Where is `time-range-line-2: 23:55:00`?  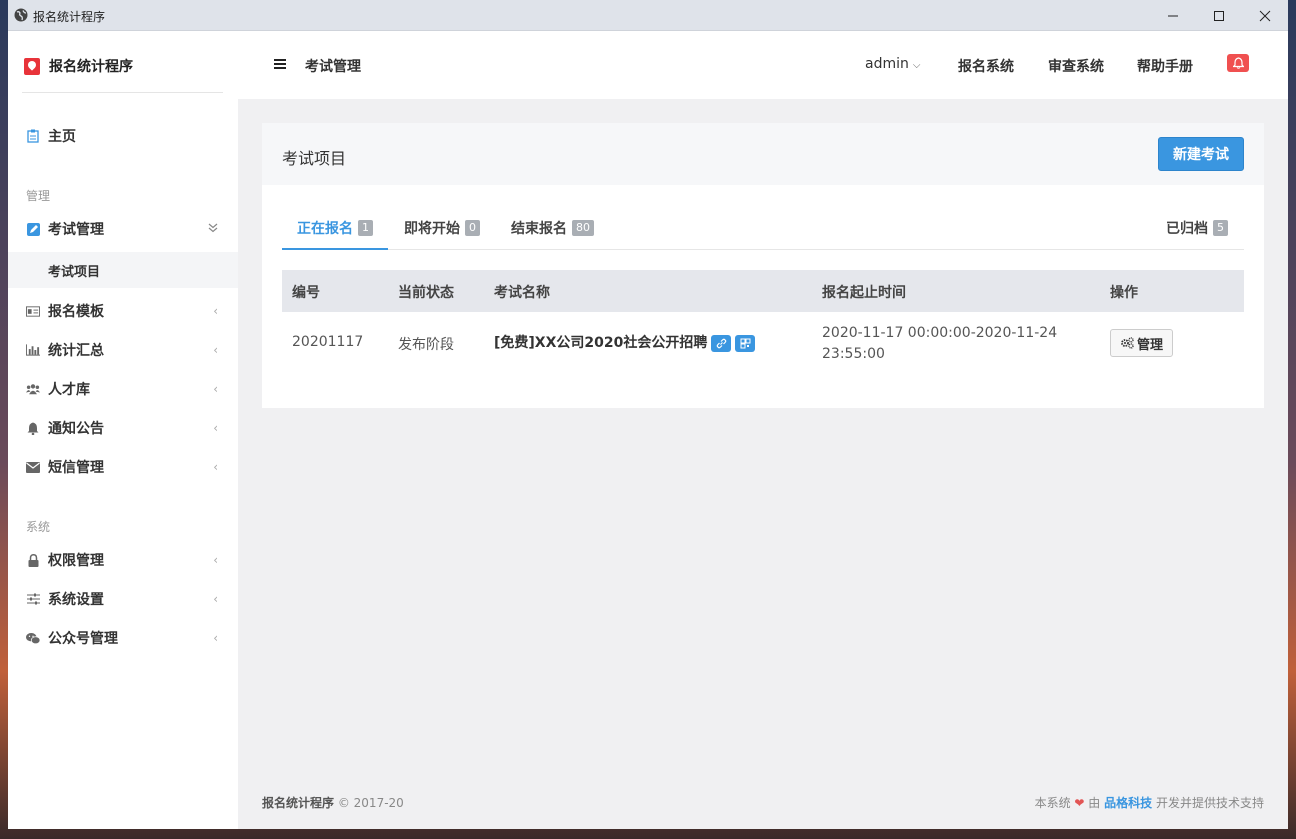
time-range-line-2: 23:55:00 is located at coordinates (853, 354).